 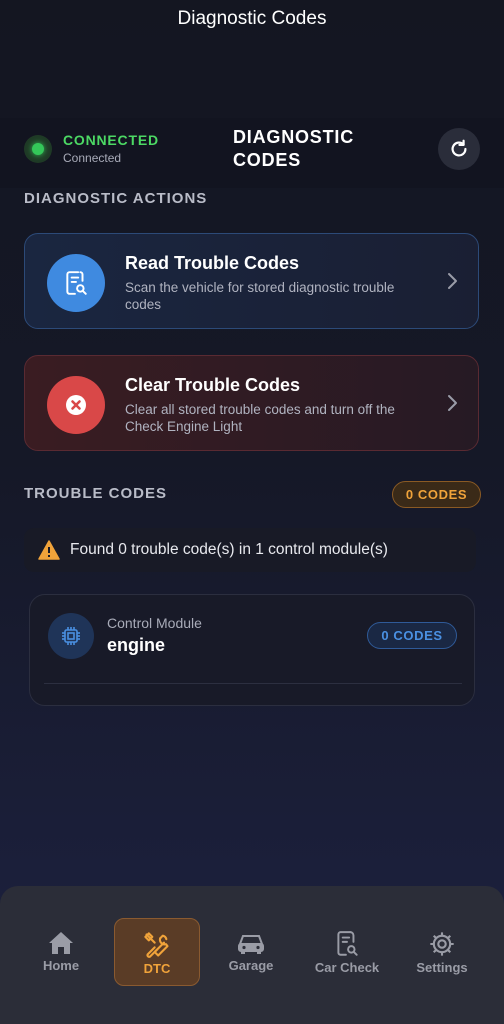 I want to click on nav-title: Diagnostic Codes, so click(x=252, y=18).